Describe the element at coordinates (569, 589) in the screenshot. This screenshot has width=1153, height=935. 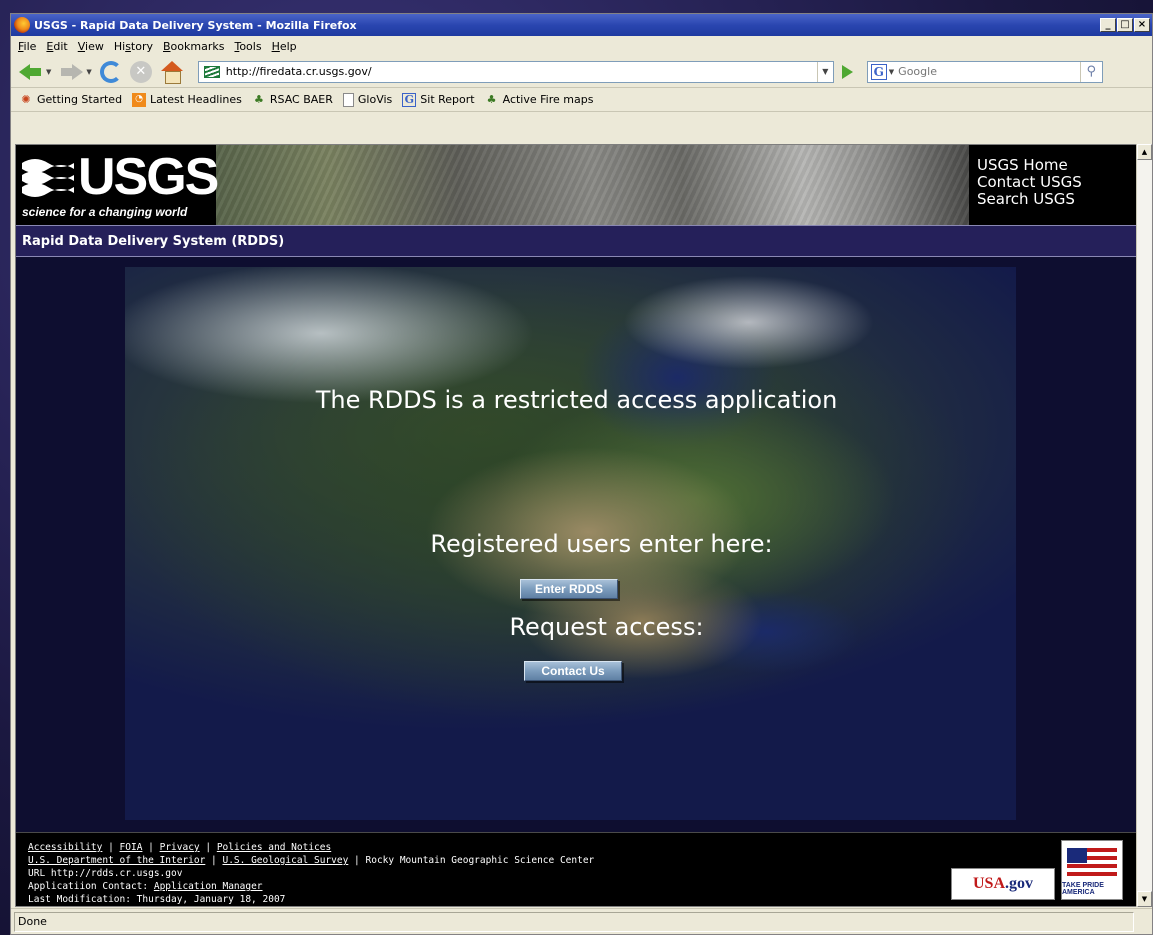
I see `enter-rdds-button: Enter RDDS` at that location.